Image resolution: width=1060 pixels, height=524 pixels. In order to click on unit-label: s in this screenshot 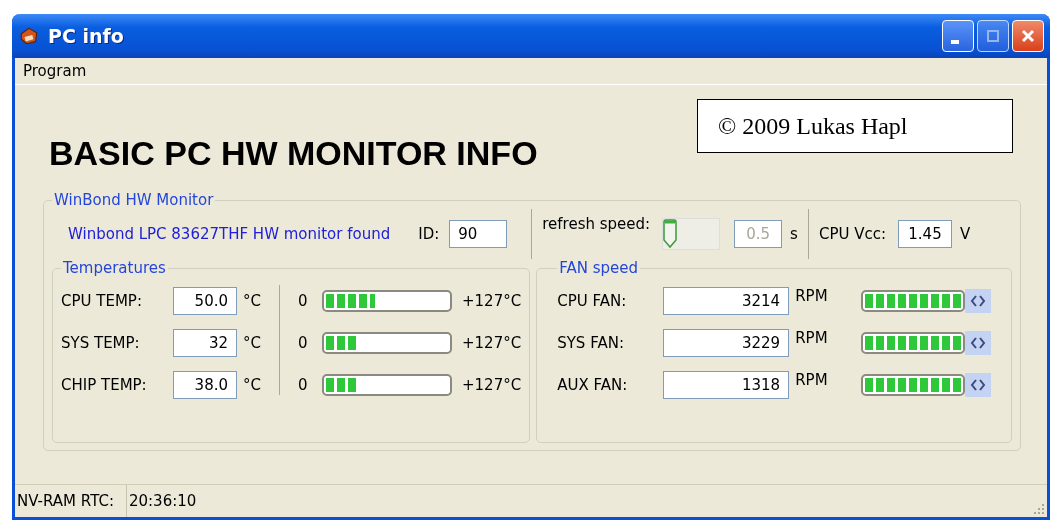, I will do `click(794, 234)`.